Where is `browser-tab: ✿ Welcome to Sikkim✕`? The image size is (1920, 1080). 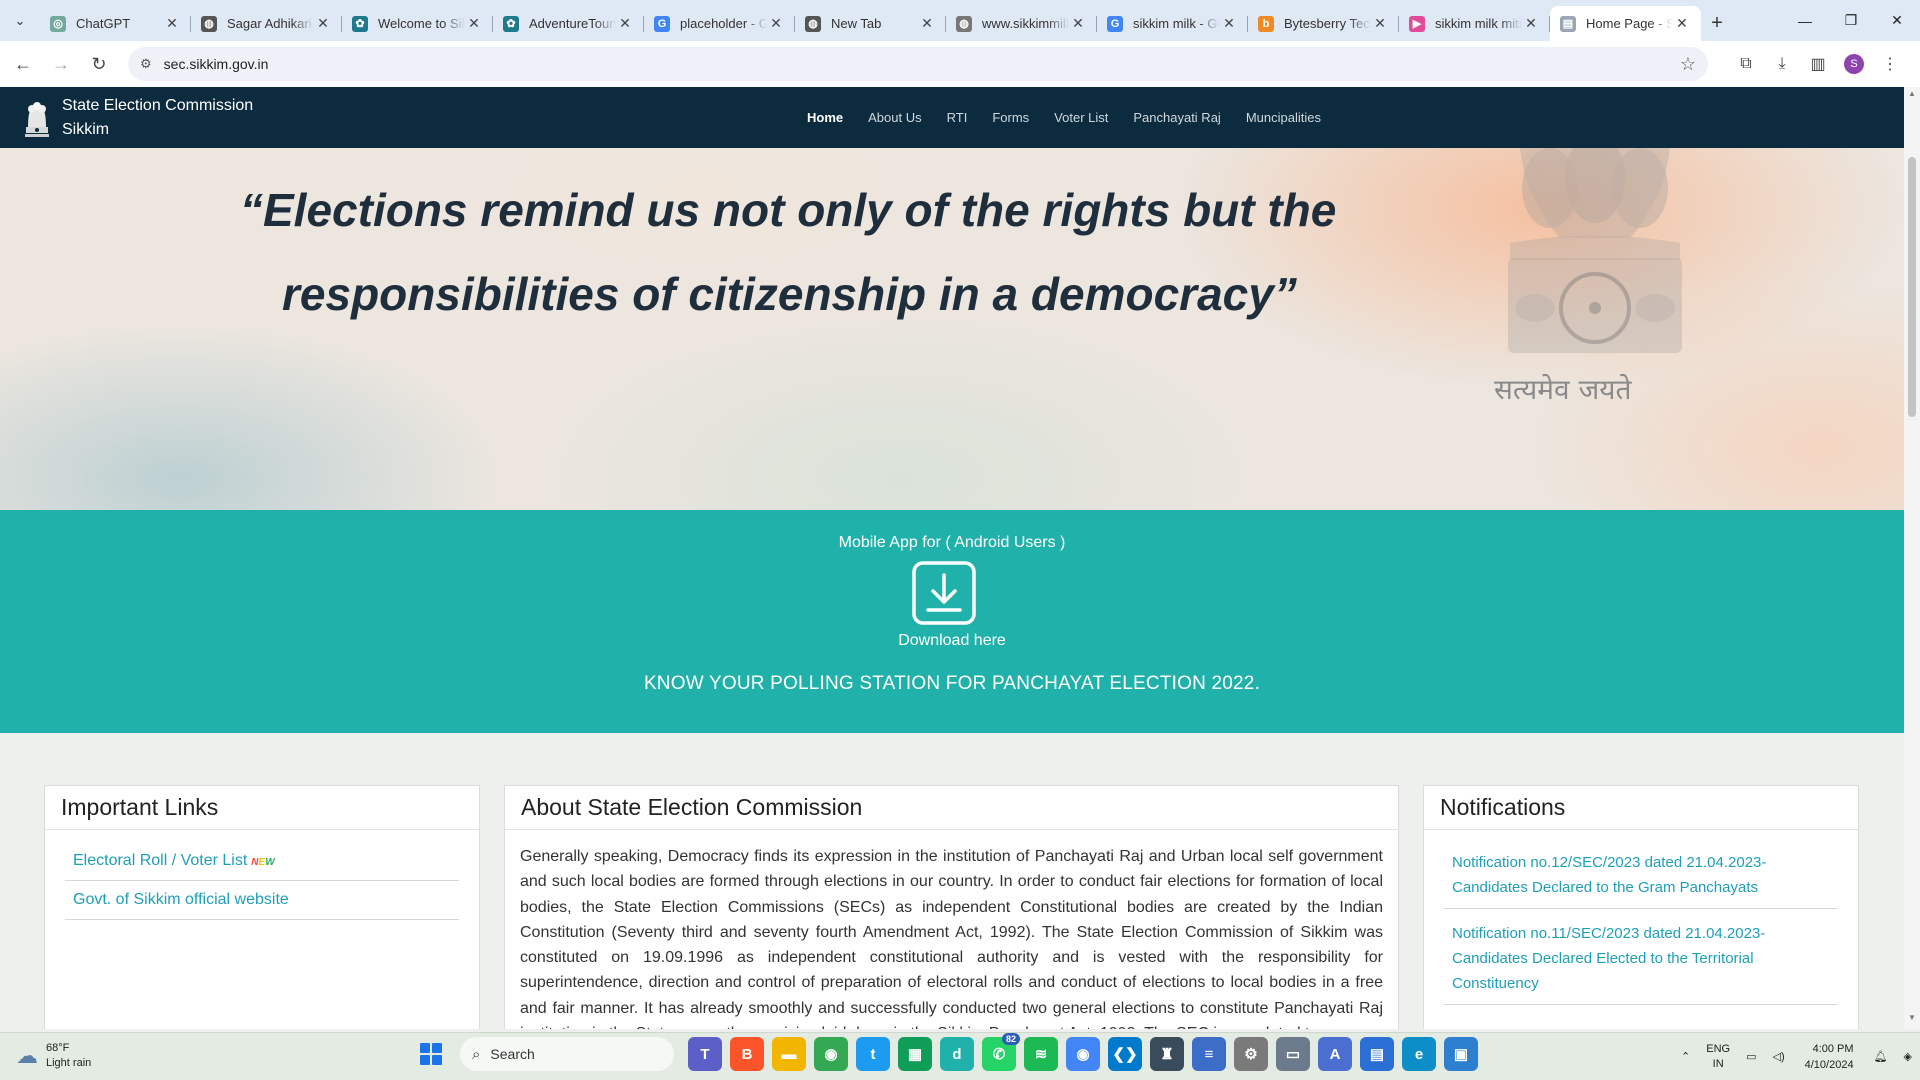
browser-tab: ✿ Welcome to Sikkim✕ is located at coordinates (417, 23).